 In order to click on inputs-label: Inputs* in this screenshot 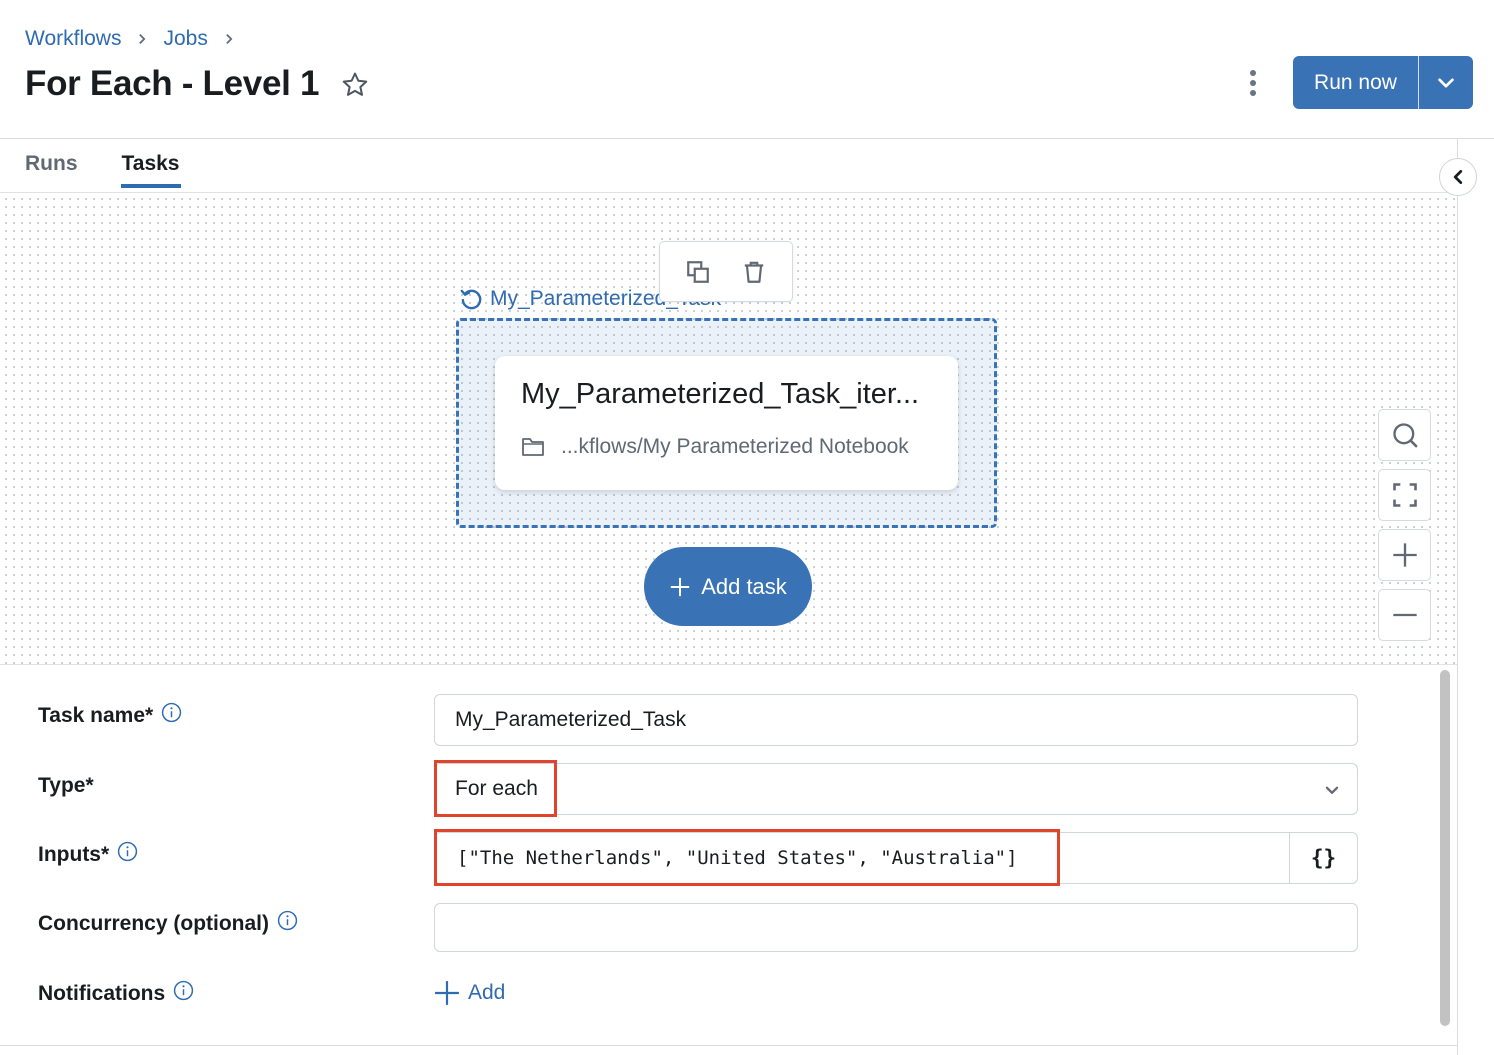, I will do `click(88, 854)`.